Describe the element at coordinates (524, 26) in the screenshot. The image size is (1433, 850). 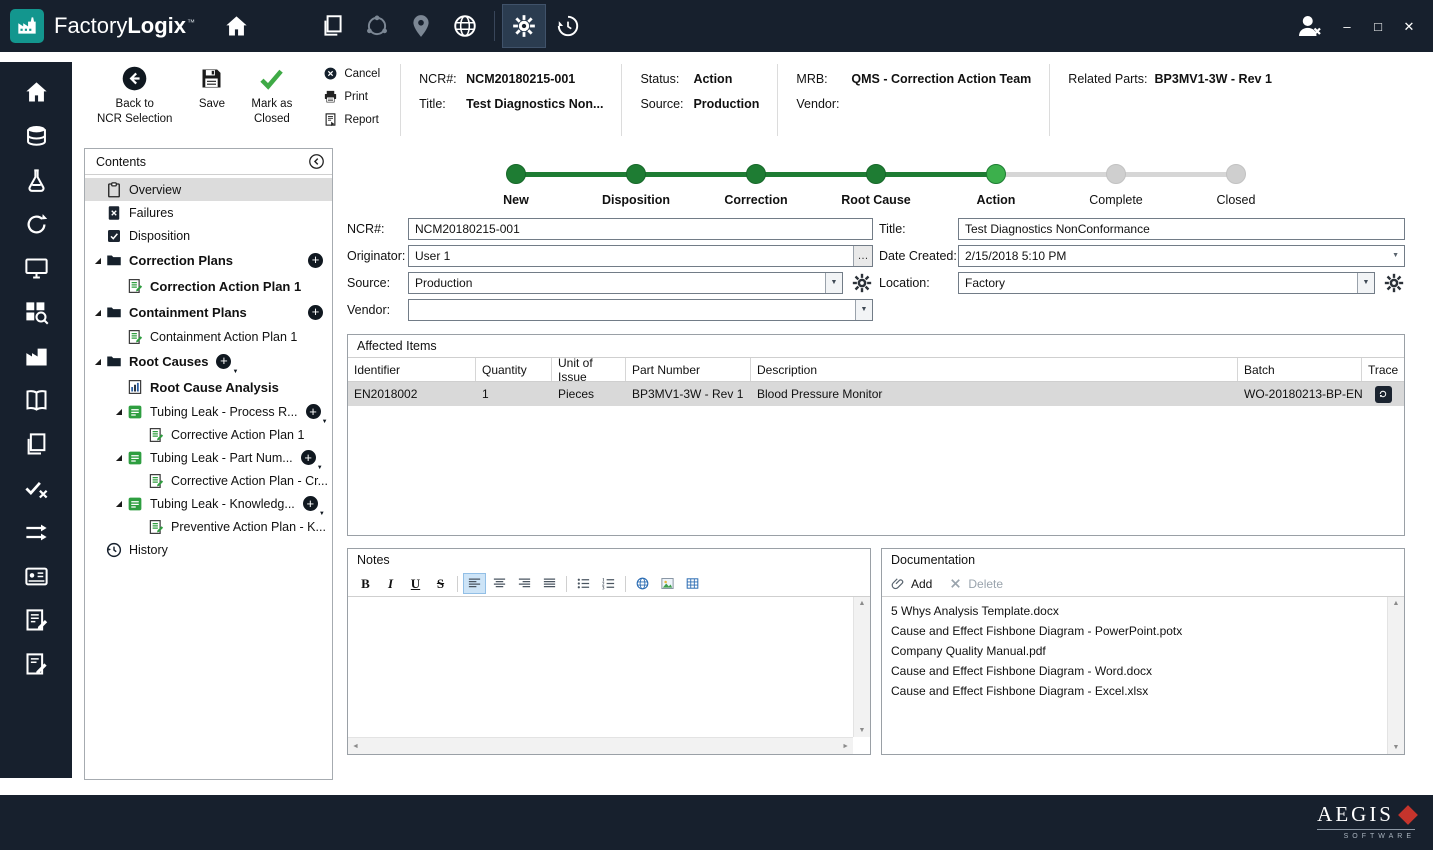
I see `settings-icon` at that location.